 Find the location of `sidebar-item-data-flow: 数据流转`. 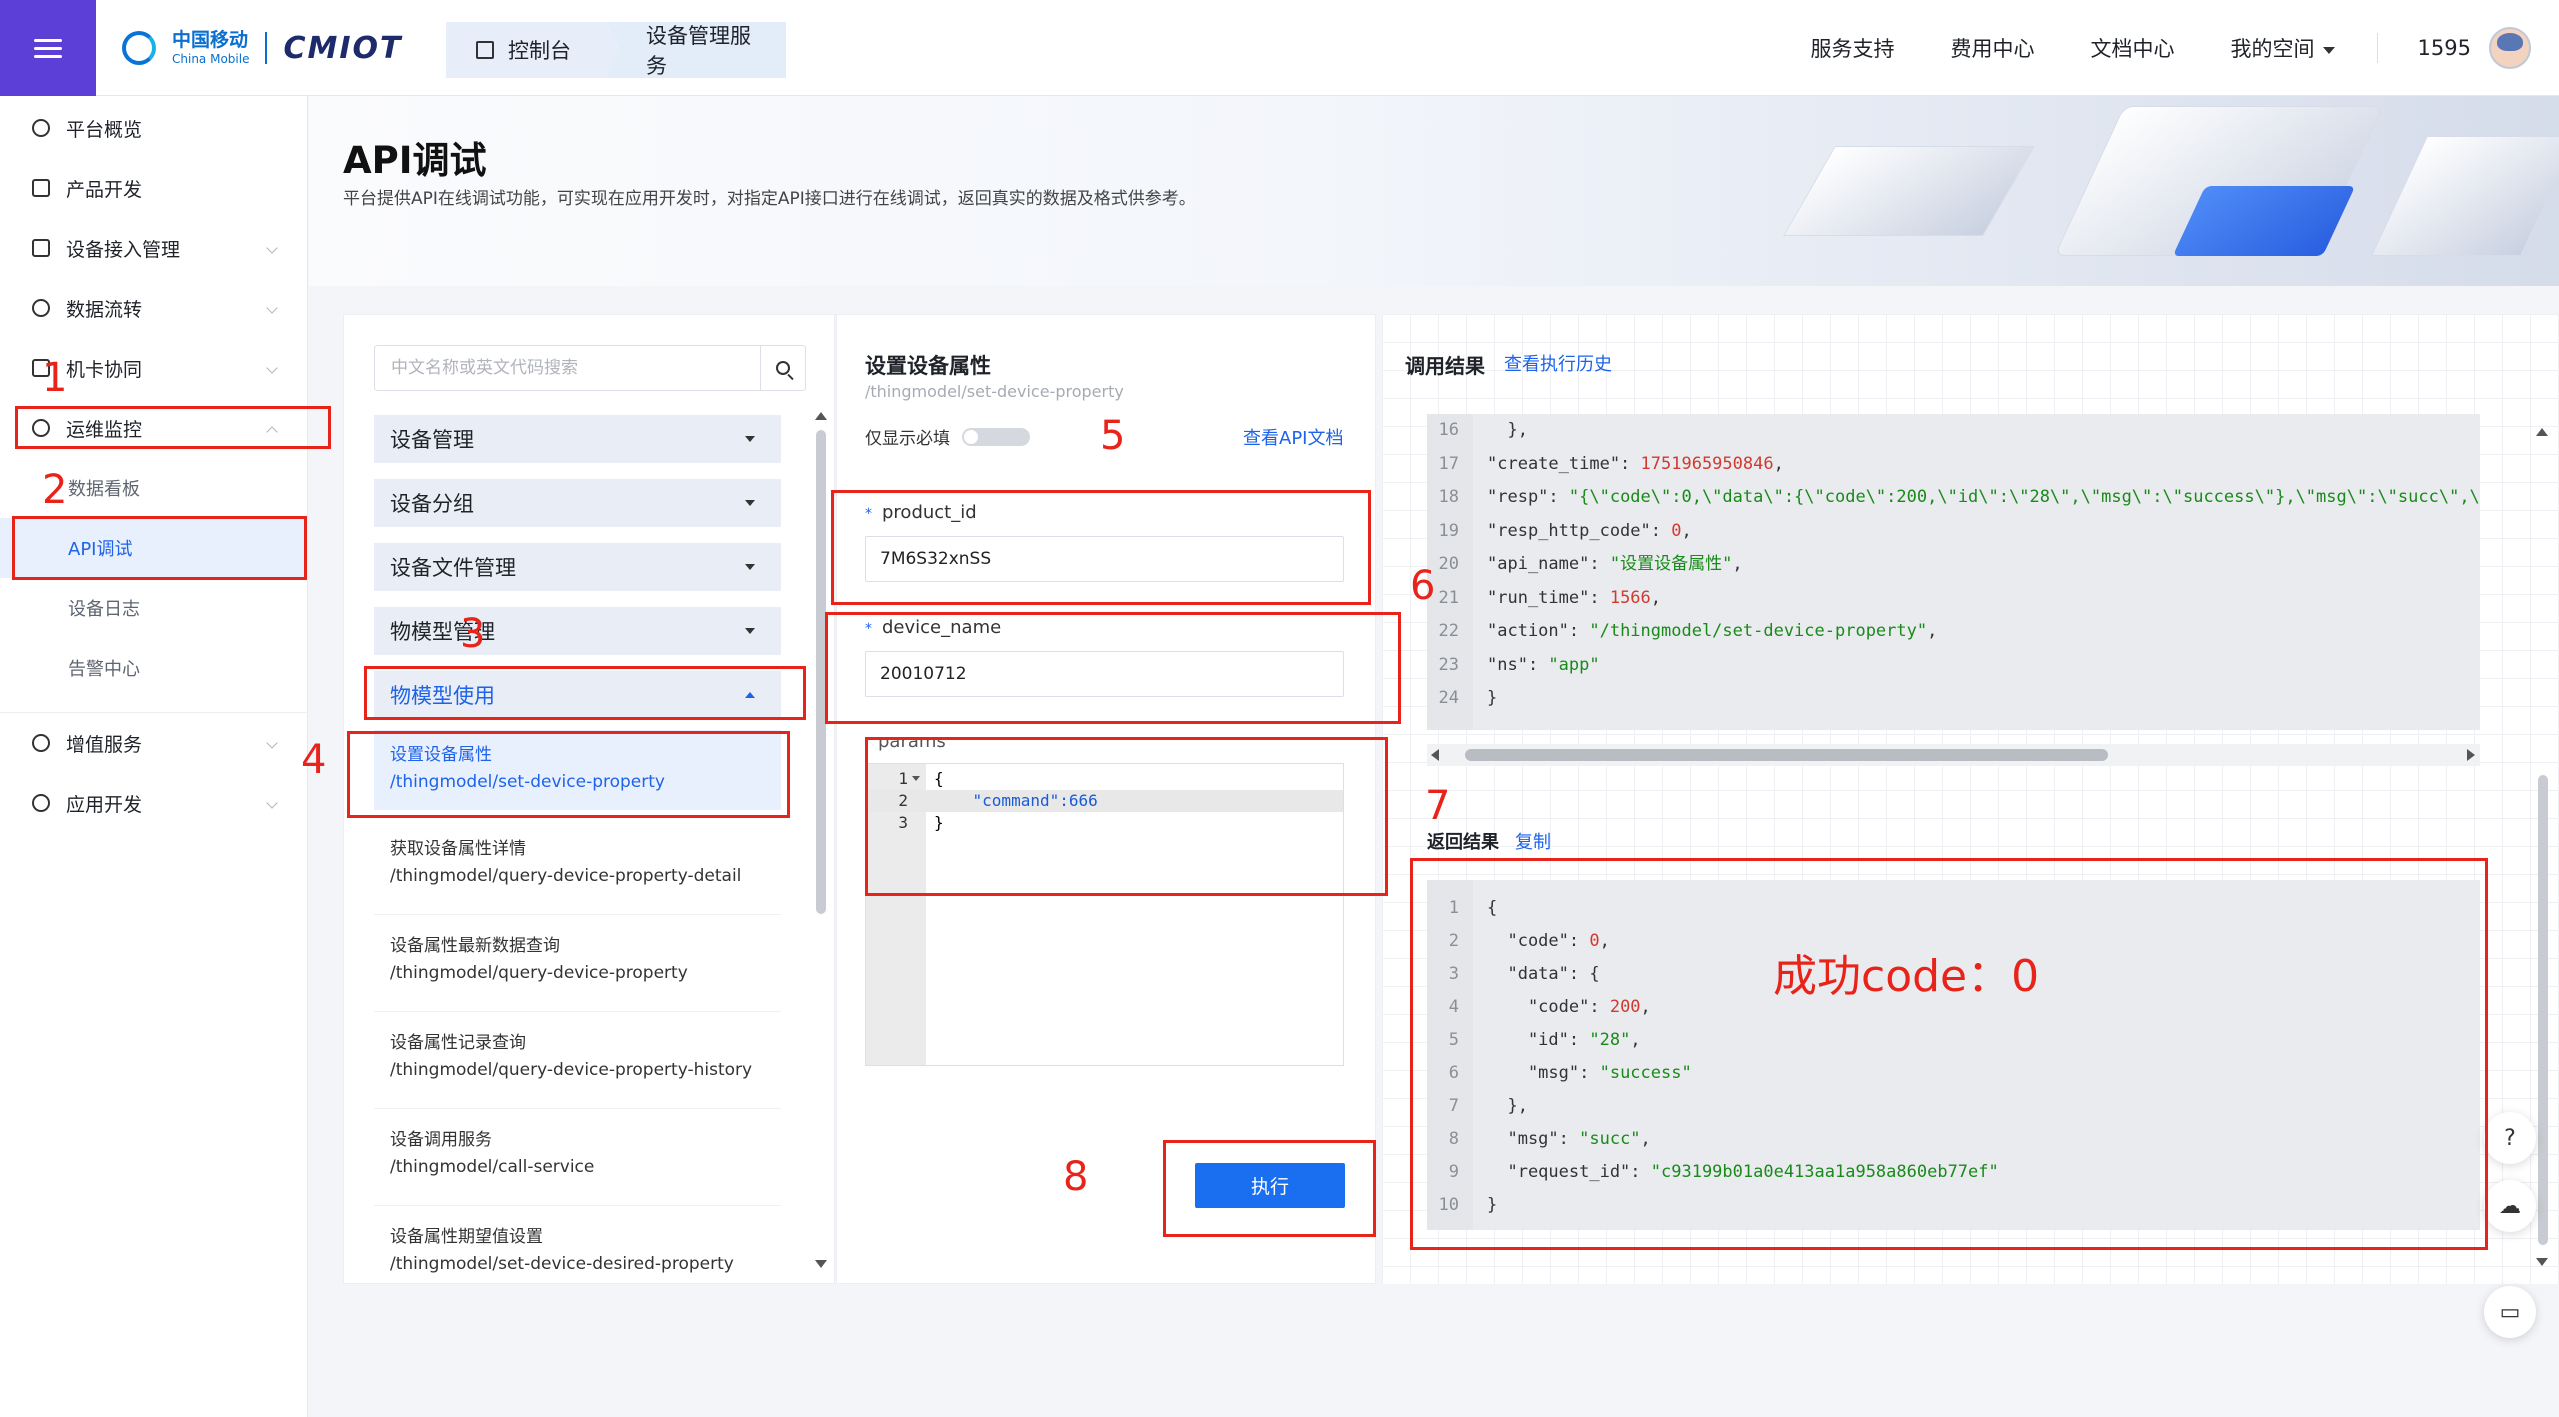

sidebar-item-data-flow: 数据流转 is located at coordinates (154, 308).